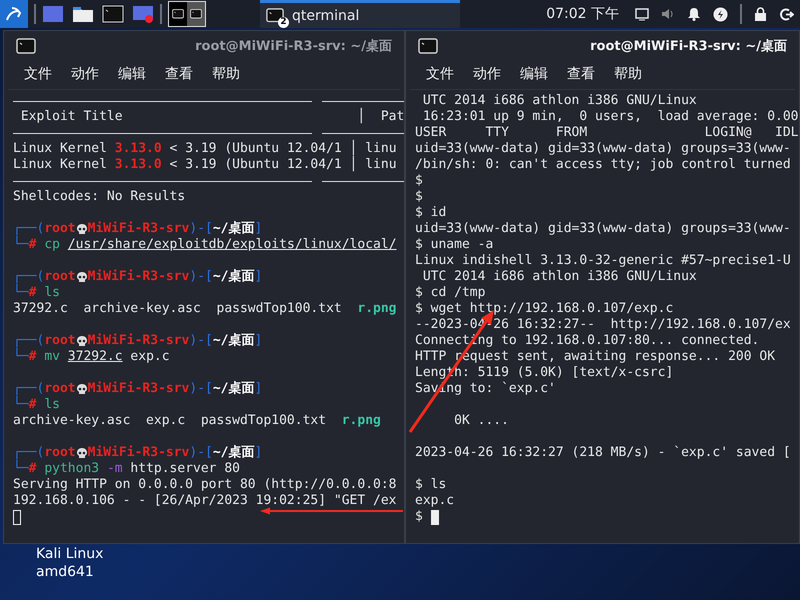  What do you see at coordinates (212, 117) in the screenshot?
I see `terminal-line: Exploit Title │ Pat` at bounding box center [212, 117].